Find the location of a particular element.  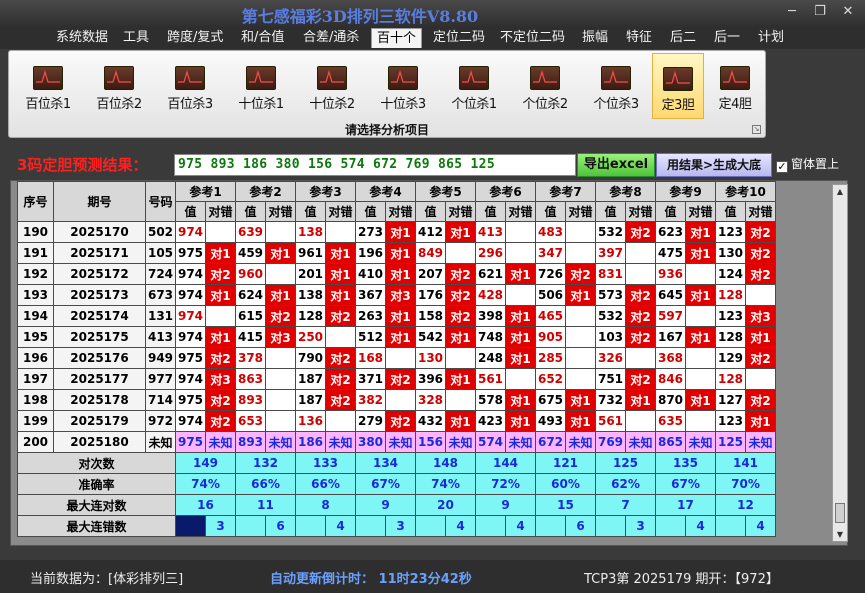

ribbon-button-fixed-4: 定4胆 is located at coordinates (735, 86).